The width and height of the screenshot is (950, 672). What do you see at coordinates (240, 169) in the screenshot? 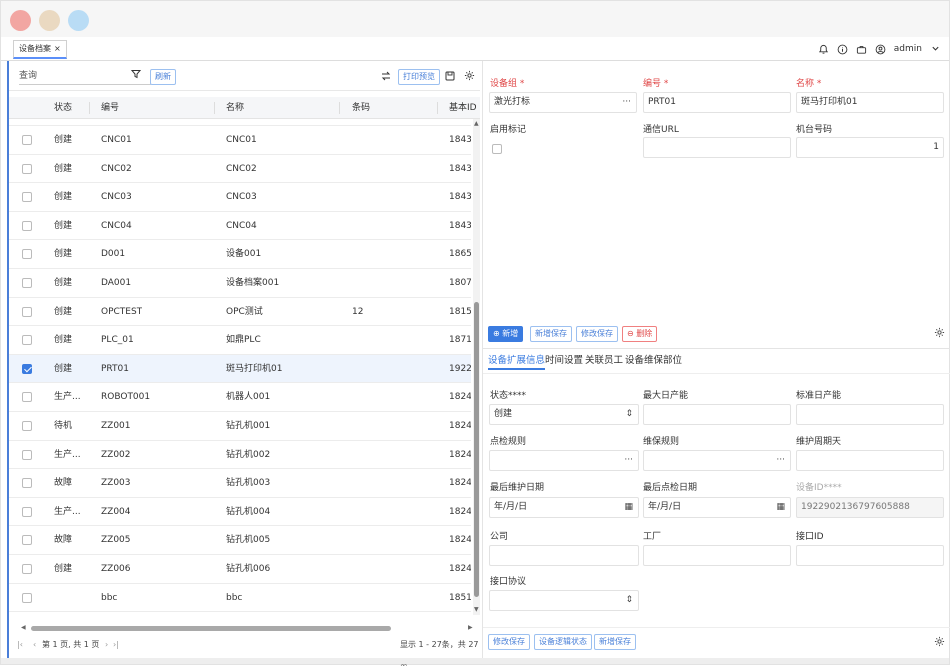
I see `table-row: 创建 CNC02 CNC02 1843` at bounding box center [240, 169].